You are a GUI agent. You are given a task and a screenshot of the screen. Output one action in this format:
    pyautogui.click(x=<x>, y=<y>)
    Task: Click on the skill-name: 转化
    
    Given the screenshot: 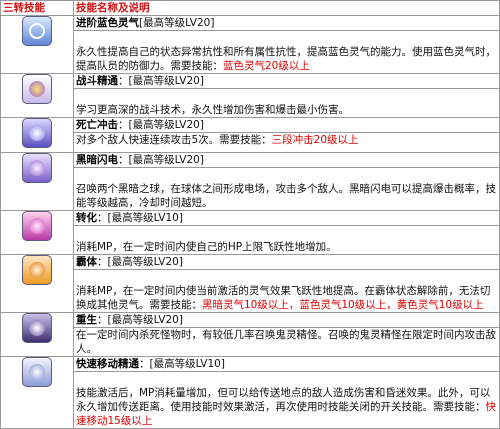 What is the action you would take?
    pyautogui.click(x=86, y=218)
    